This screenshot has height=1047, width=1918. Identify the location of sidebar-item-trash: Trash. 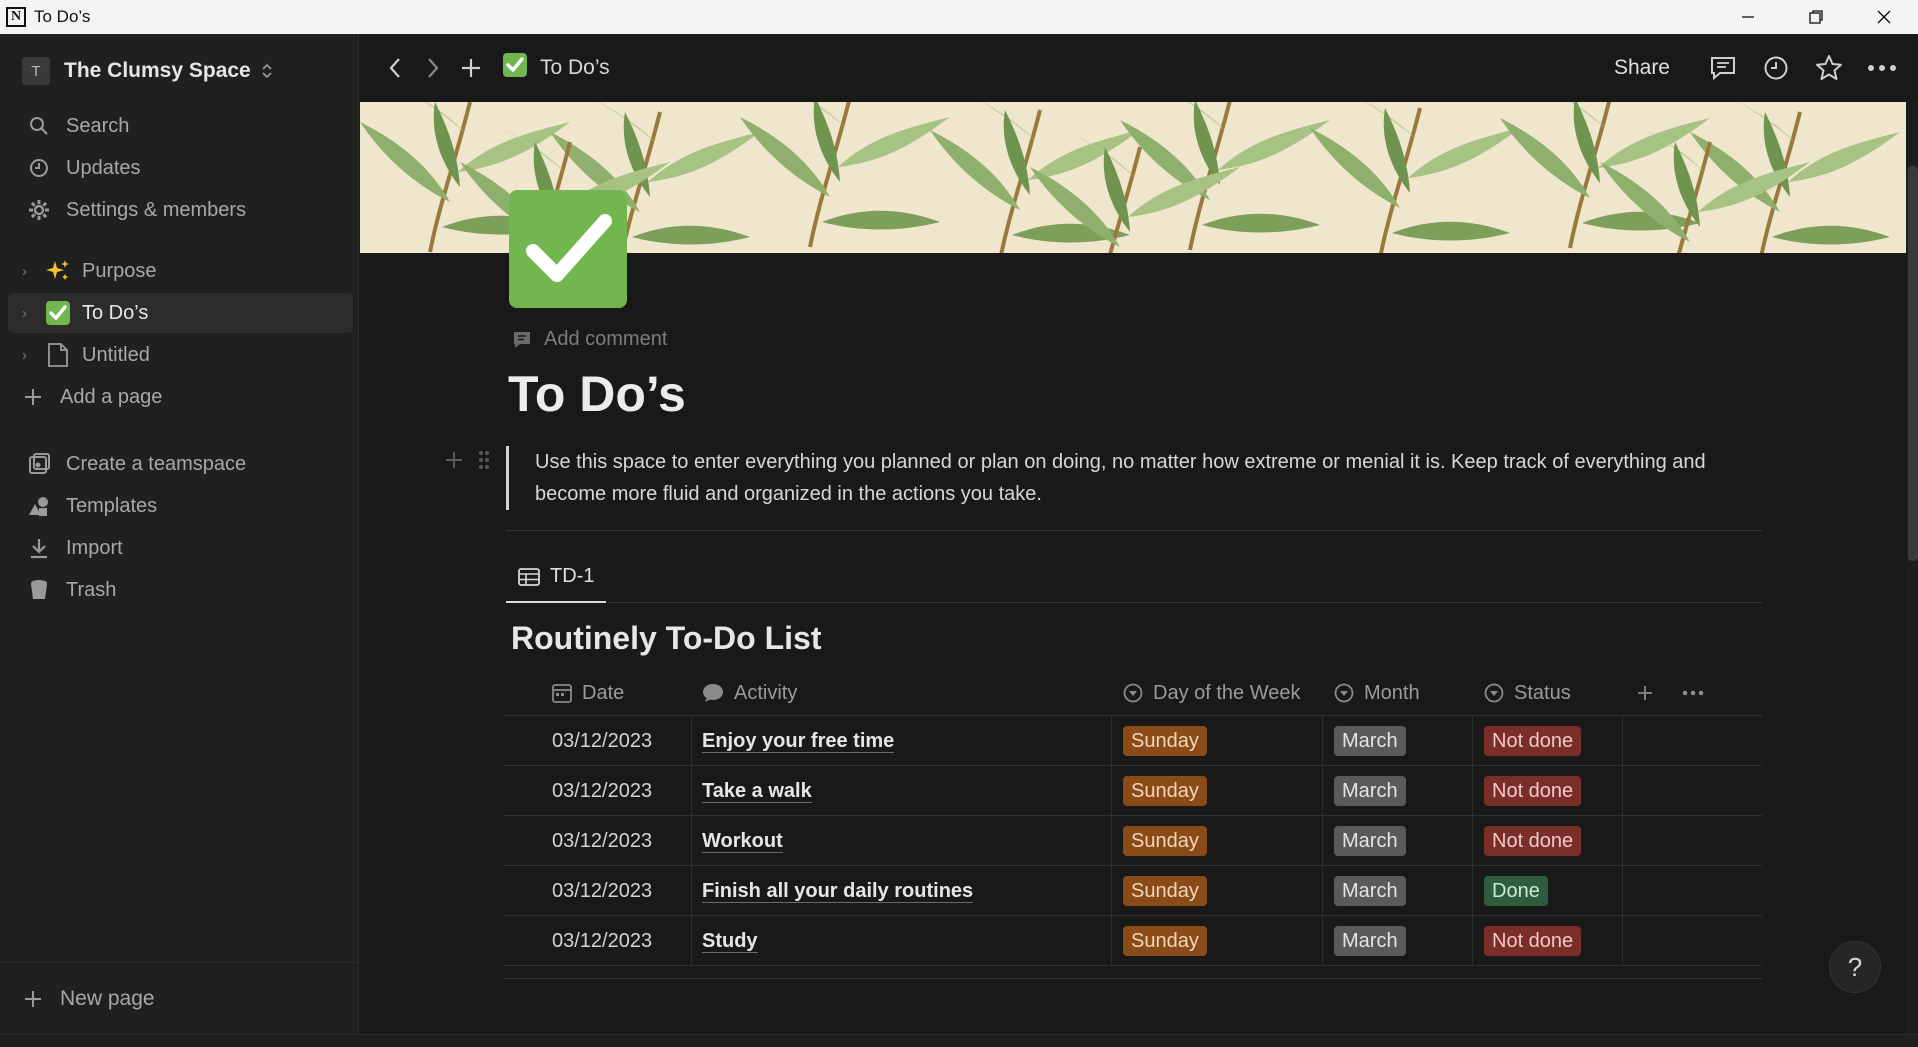
(180, 590).